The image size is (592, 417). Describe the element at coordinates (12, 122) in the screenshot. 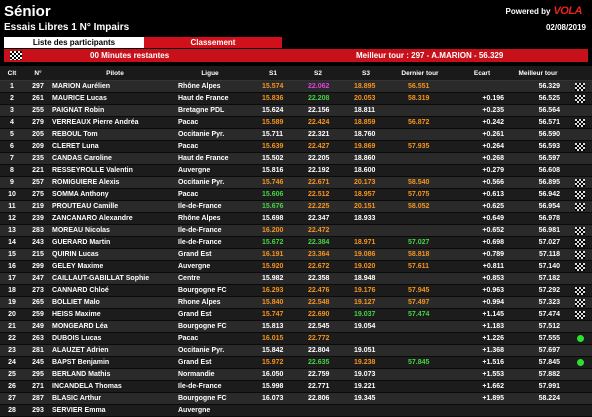

I see `row-pos: 4` at that location.